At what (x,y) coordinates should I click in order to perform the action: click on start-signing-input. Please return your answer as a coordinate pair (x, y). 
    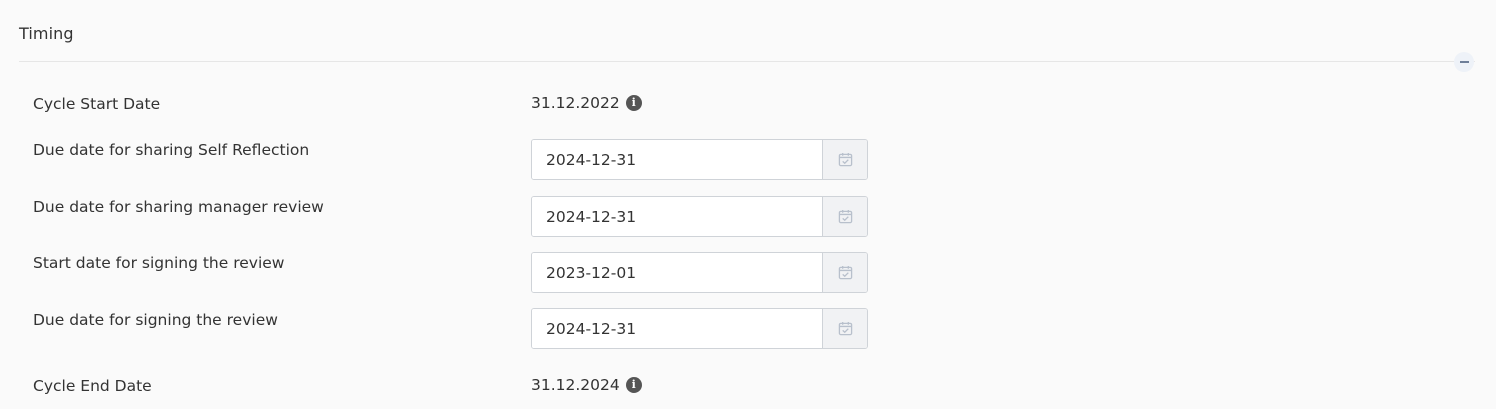
    Looking at the image, I should click on (677, 272).